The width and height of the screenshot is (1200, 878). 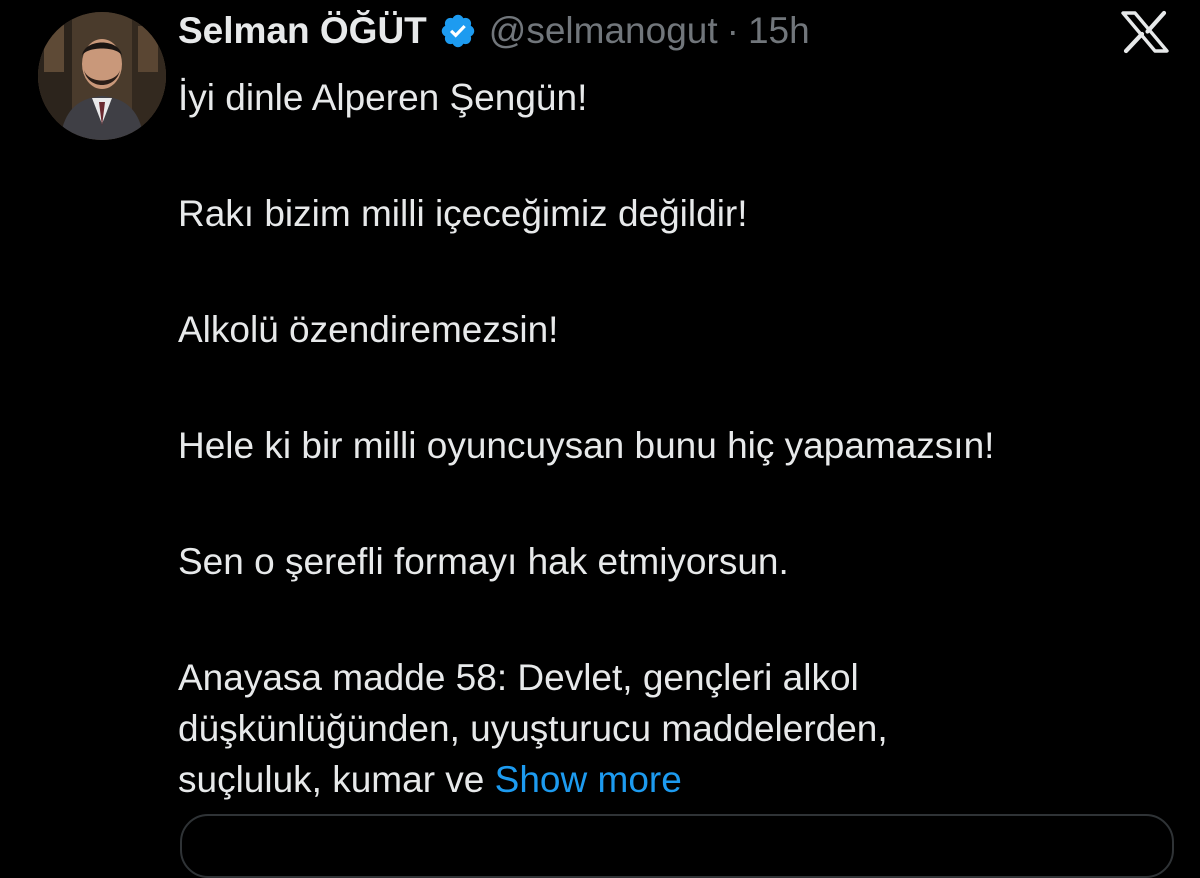 I want to click on show-more-link: Show more, so click(x=588, y=779).